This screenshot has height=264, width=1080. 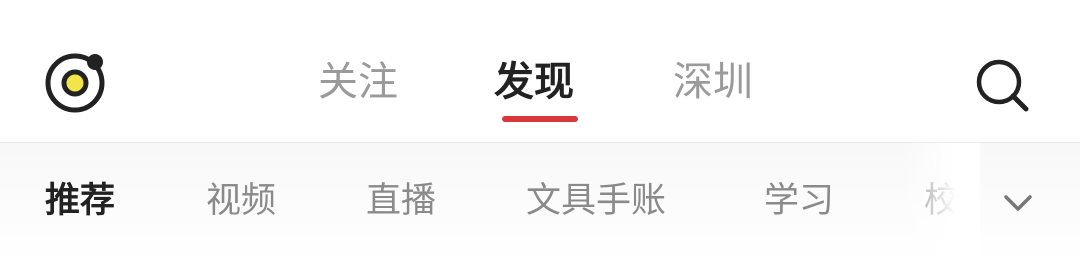 What do you see at coordinates (80, 201) in the screenshot?
I see `category-recommend: 推荐` at bounding box center [80, 201].